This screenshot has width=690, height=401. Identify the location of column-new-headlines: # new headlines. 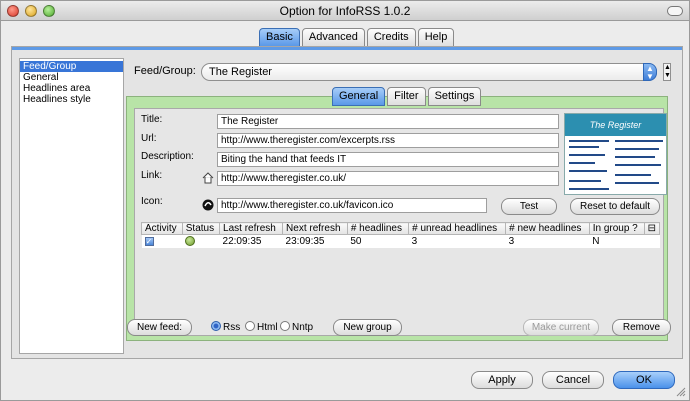
(547, 228).